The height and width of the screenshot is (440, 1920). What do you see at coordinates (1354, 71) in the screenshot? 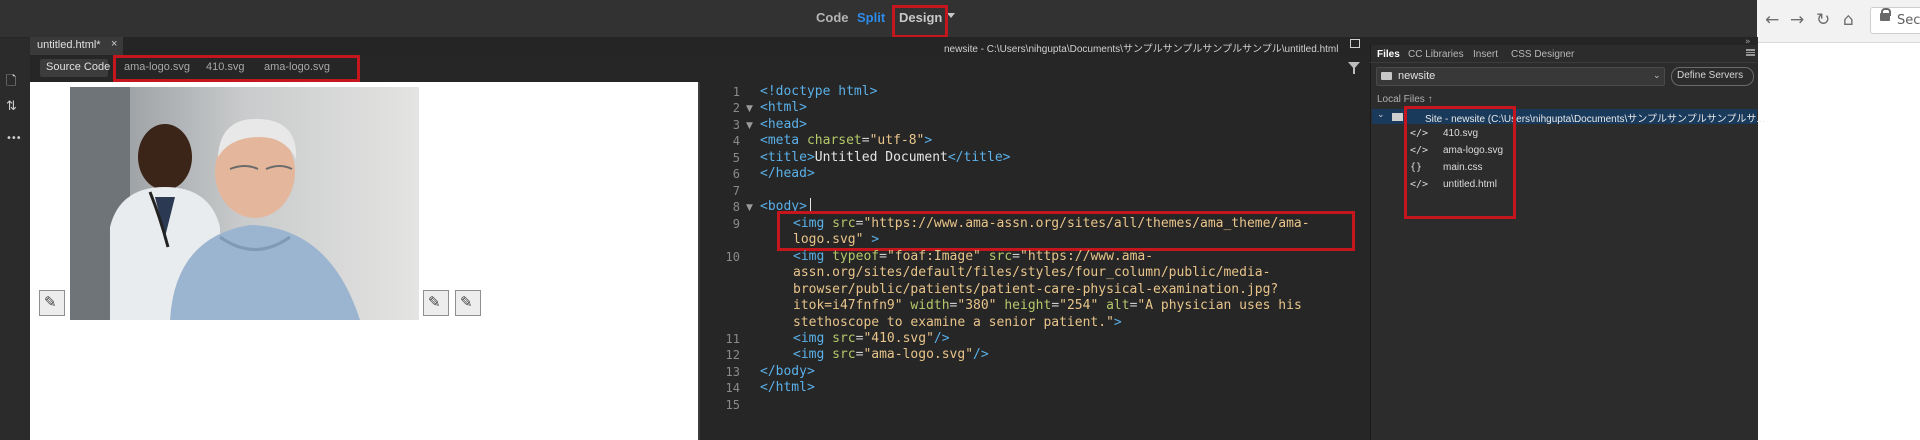
I see `filter-icon-stem` at bounding box center [1354, 71].